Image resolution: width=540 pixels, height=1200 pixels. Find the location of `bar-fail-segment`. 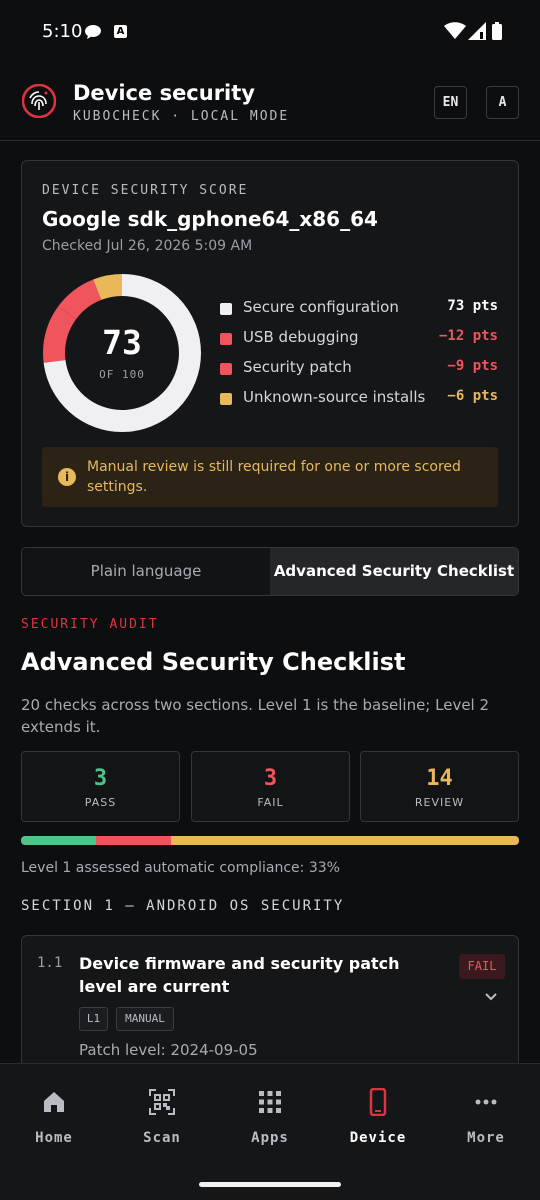

bar-fail-segment is located at coordinates (133, 840).